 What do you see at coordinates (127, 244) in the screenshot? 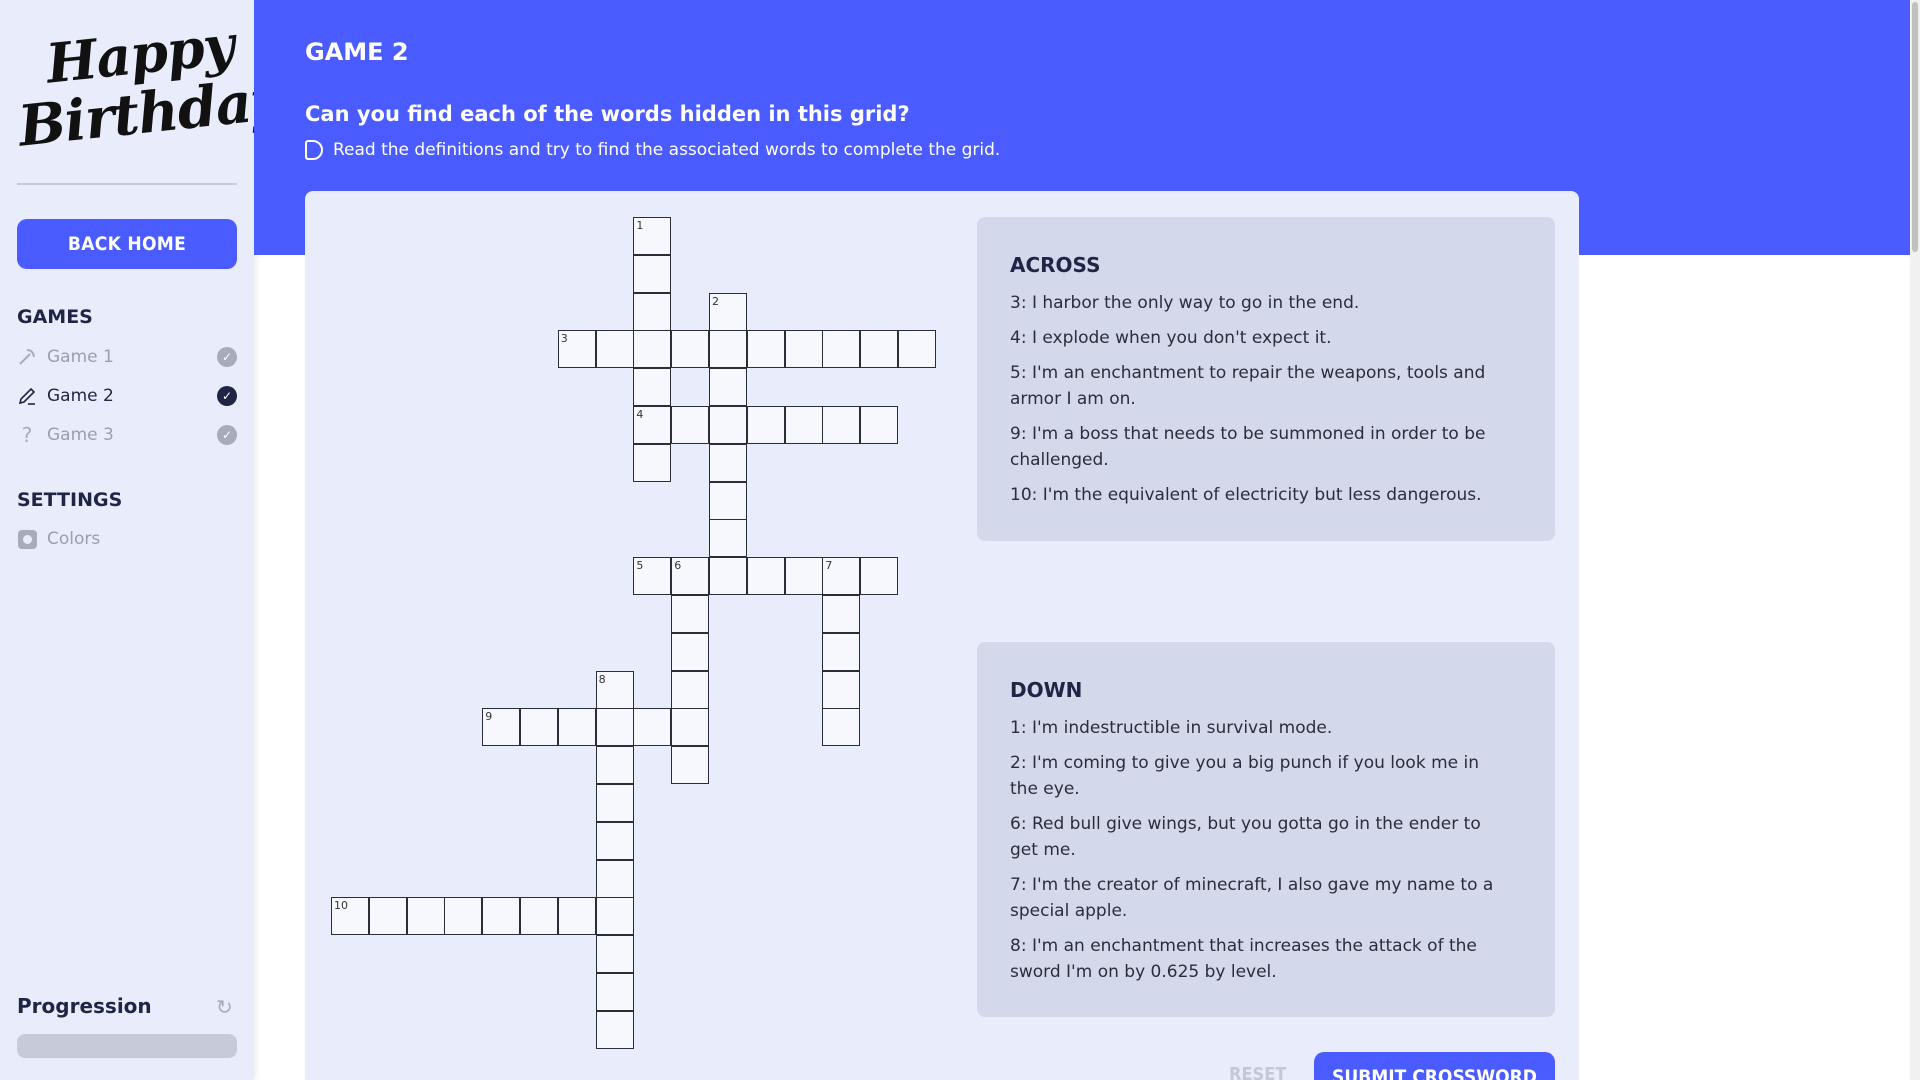
I see `back-home-button: BACK HOME` at bounding box center [127, 244].